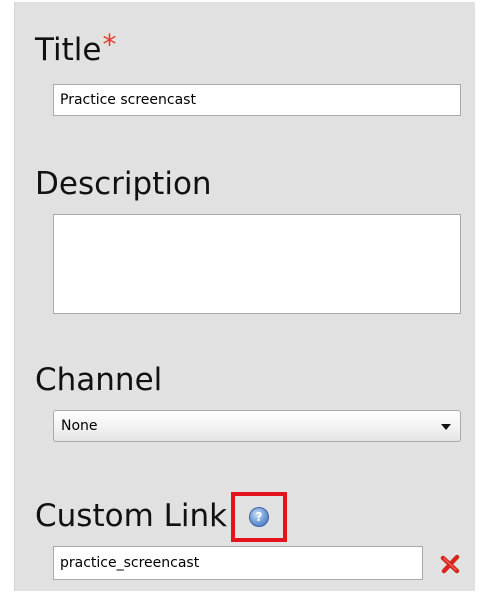 The height and width of the screenshot is (596, 482). I want to click on question-icon: ?, so click(259, 517).